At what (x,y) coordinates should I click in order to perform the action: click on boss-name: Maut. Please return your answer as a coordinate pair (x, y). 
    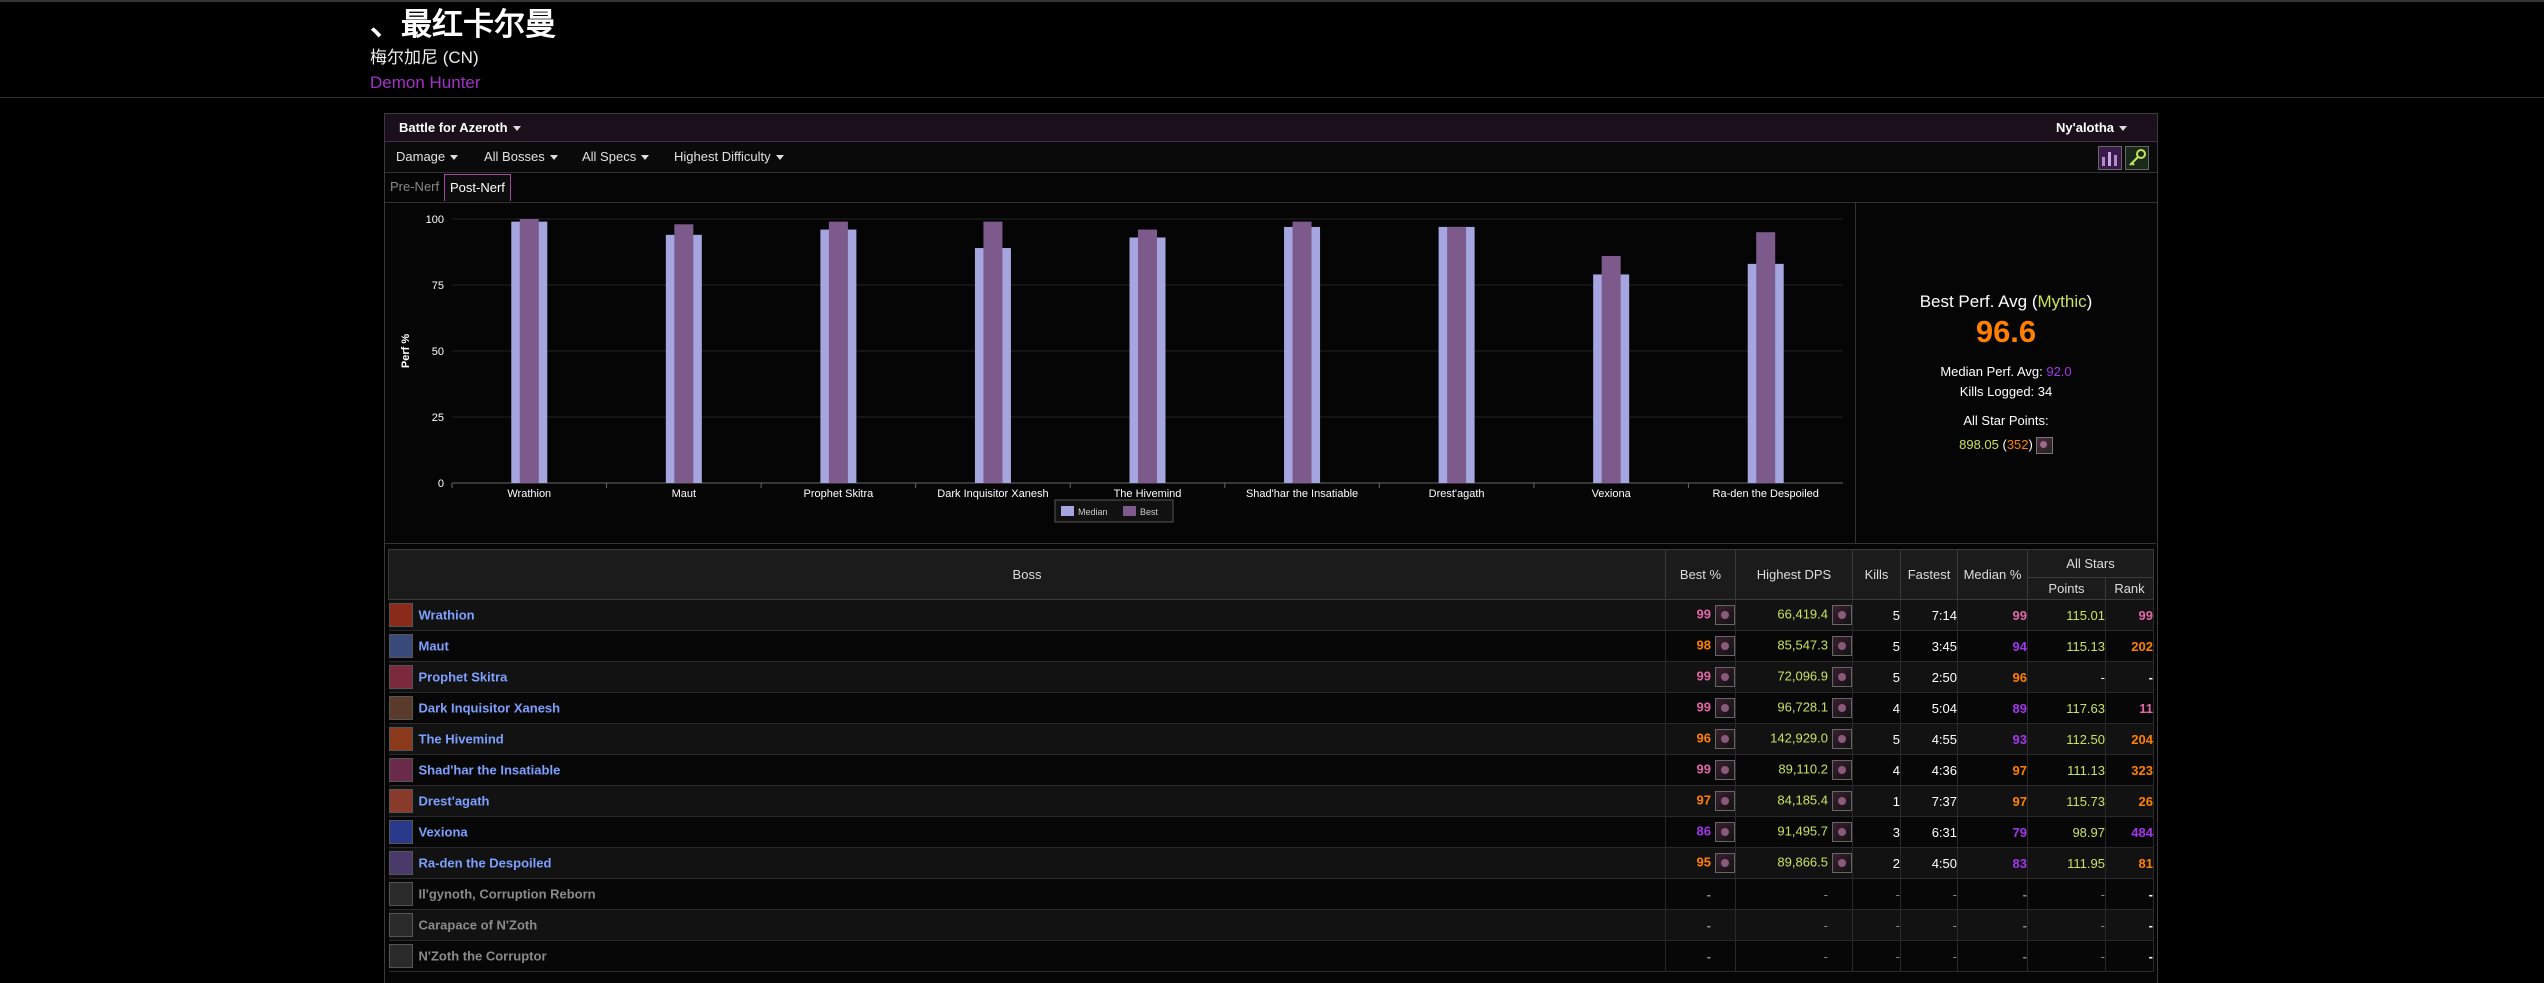
    Looking at the image, I should click on (434, 646).